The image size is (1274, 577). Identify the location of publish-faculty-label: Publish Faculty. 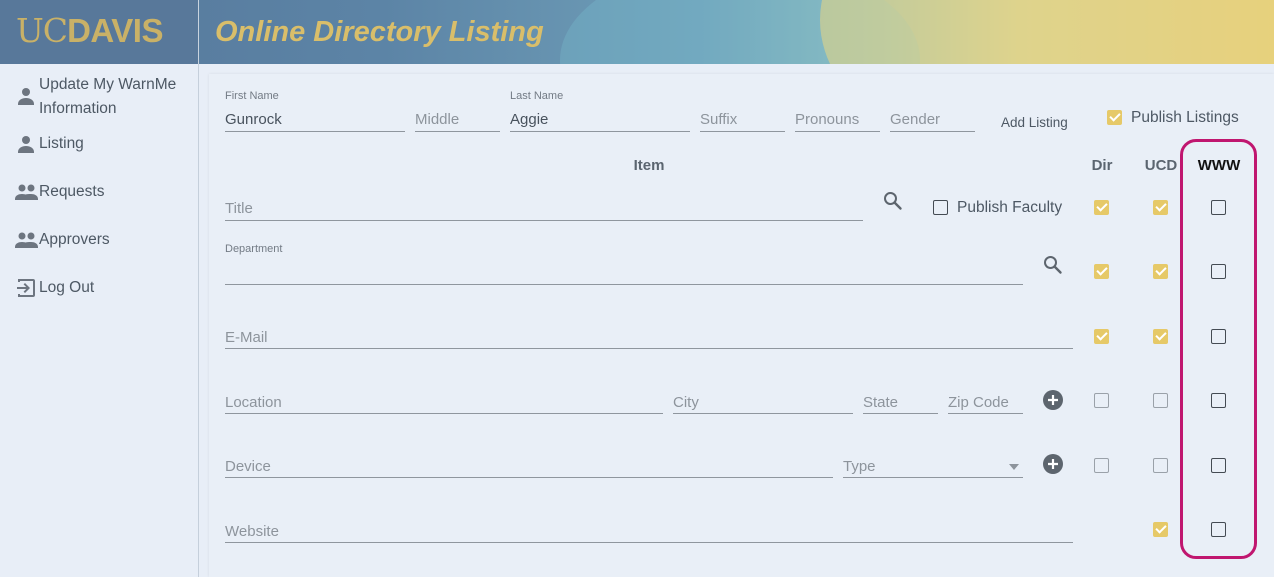
(1010, 207).